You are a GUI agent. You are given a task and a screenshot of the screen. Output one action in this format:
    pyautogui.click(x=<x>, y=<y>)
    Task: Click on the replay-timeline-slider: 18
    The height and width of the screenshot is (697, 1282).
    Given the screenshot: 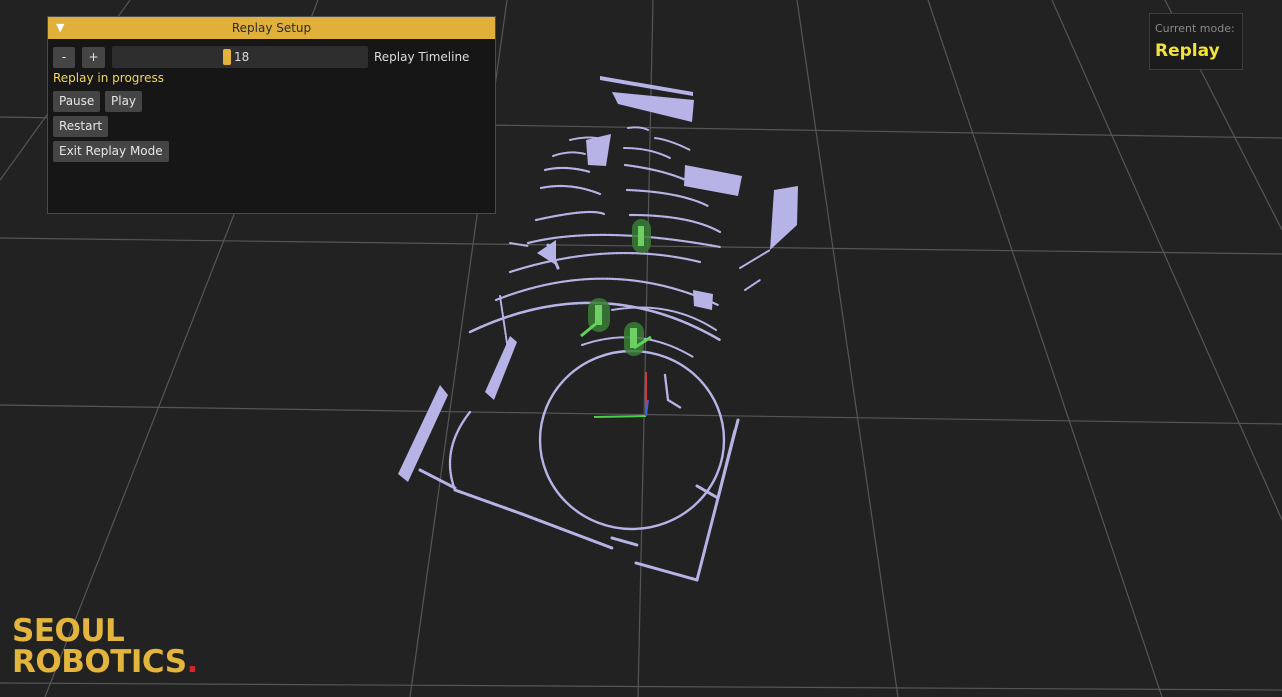 What is the action you would take?
    pyautogui.click(x=240, y=57)
    